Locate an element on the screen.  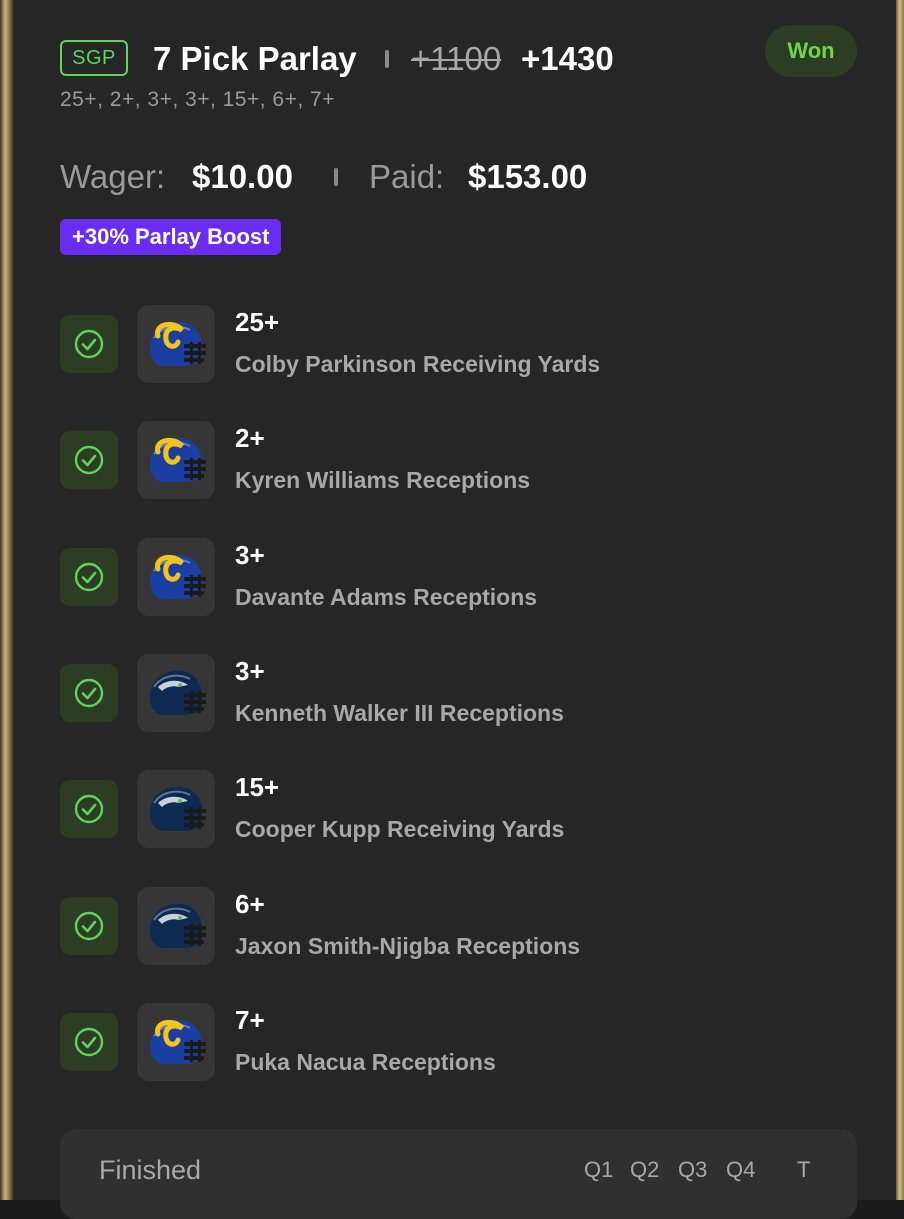
sgp-badge: SGP is located at coordinates (94, 58).